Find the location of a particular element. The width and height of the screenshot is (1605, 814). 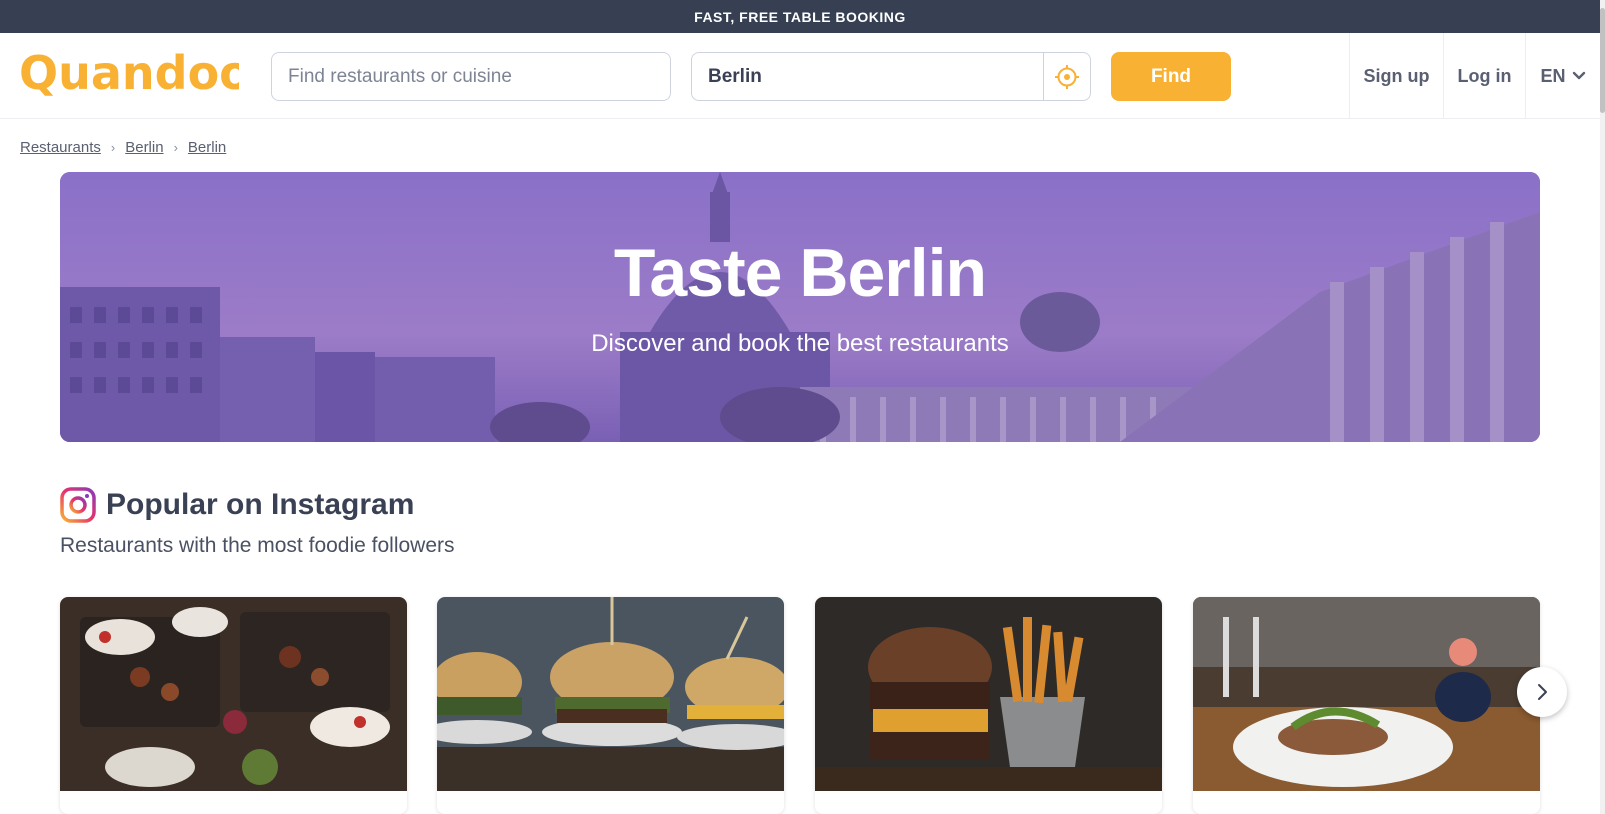

restaurant-search-input is located at coordinates (471, 76).